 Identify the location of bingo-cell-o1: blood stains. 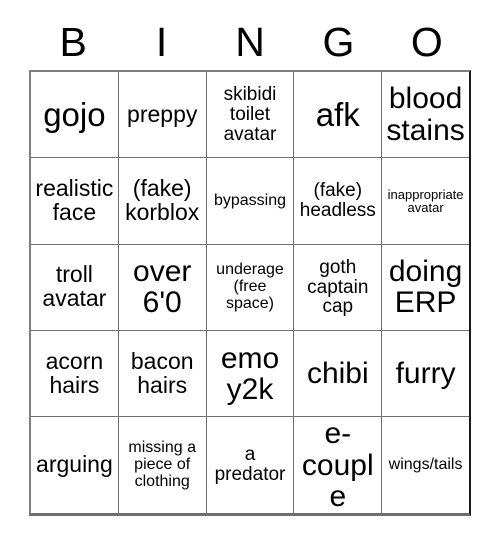
(425, 115).